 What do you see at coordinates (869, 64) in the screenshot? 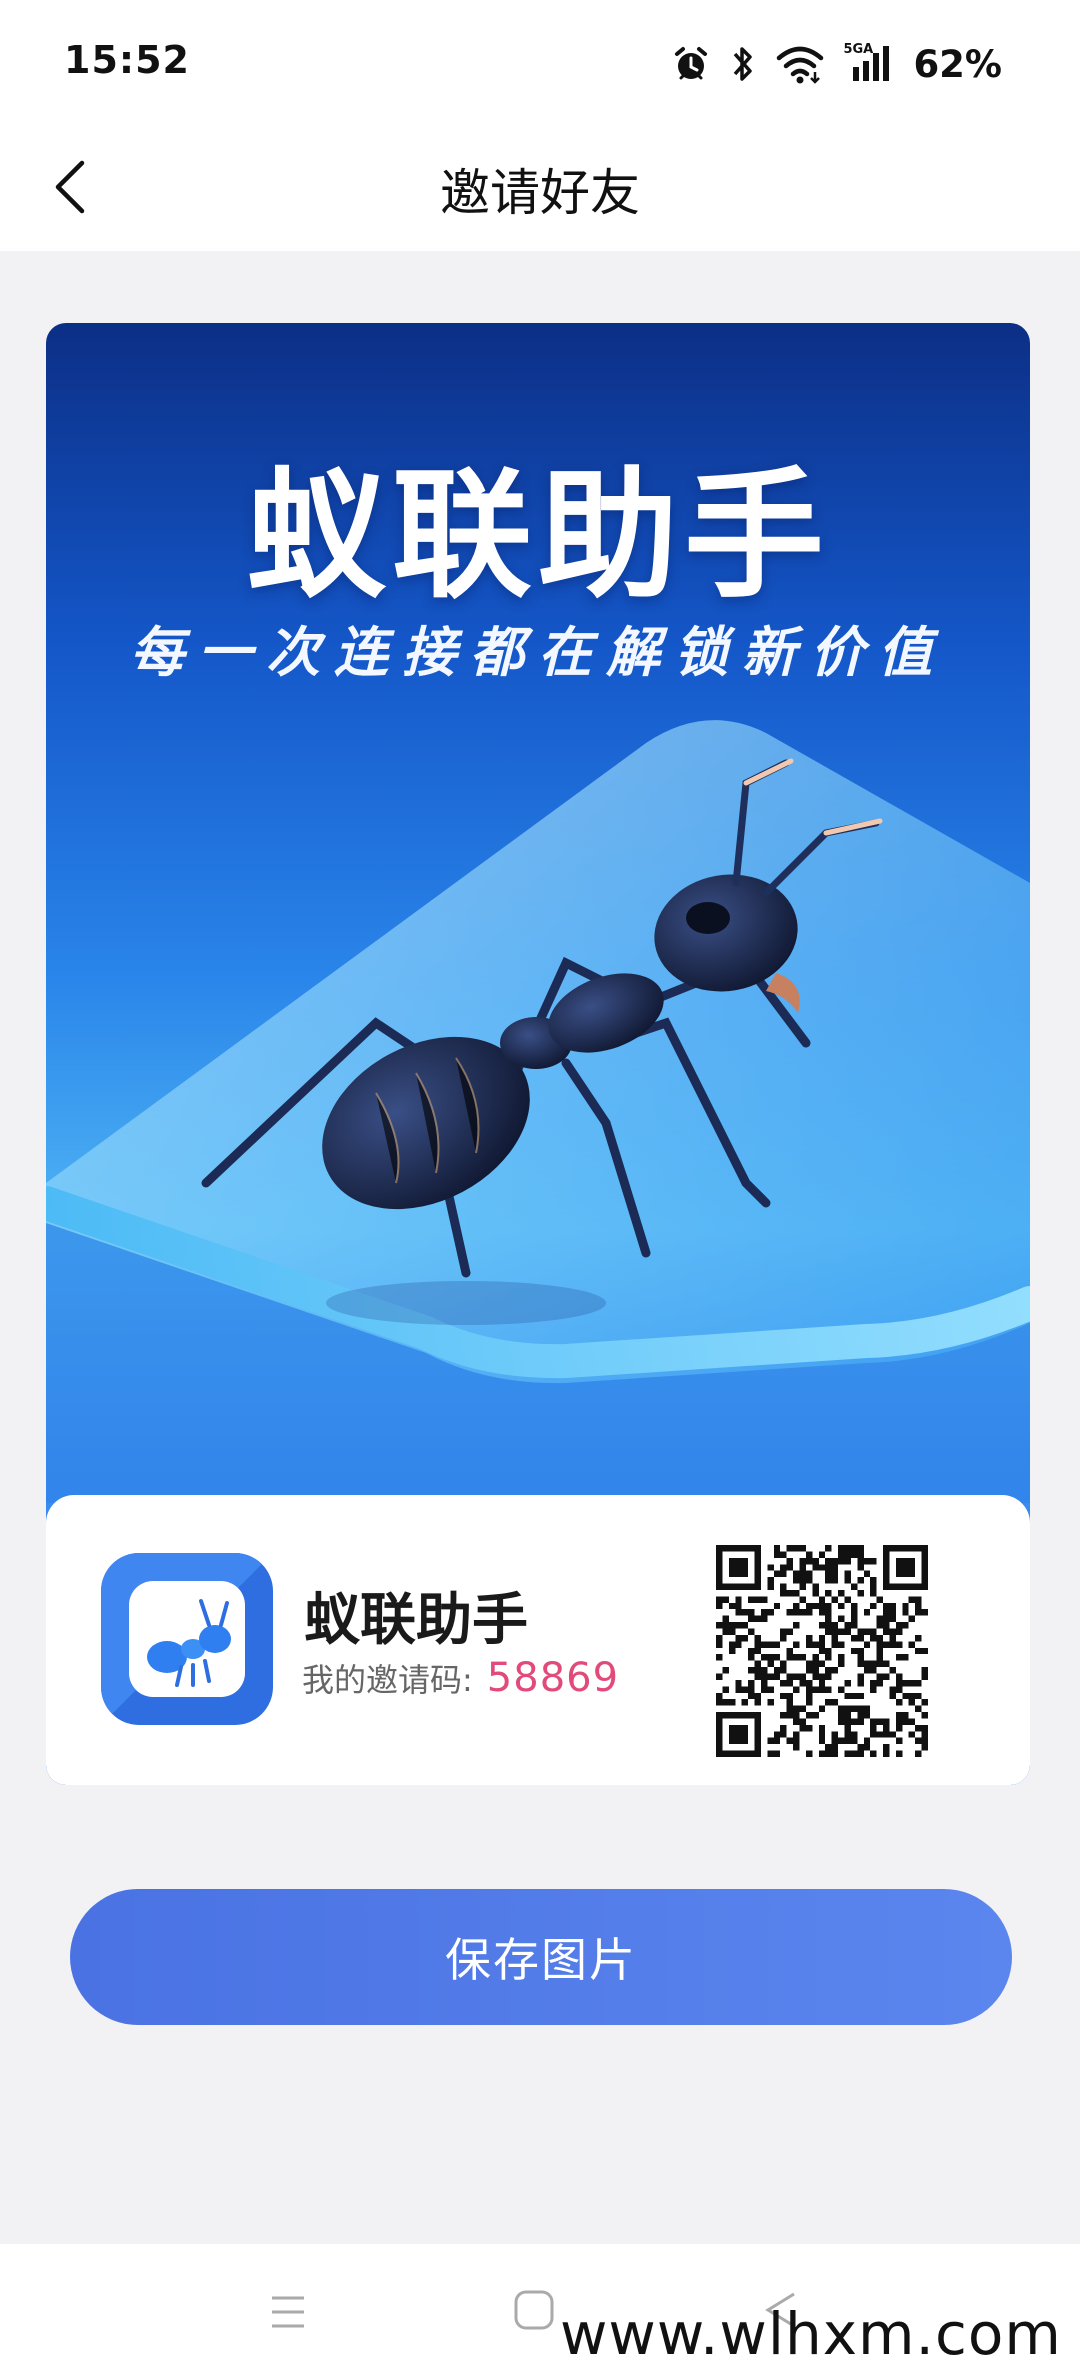
I see `cellular-signal-icon: 5GA` at bounding box center [869, 64].